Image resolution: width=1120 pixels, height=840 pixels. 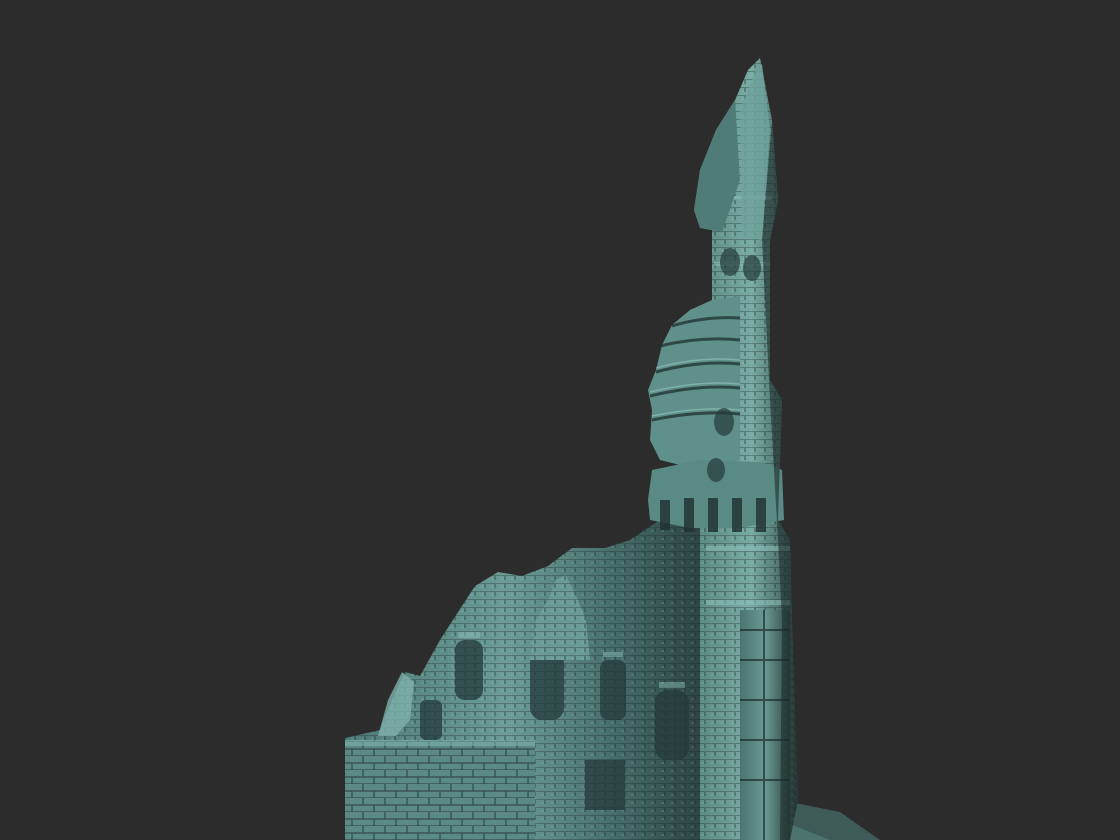 What do you see at coordinates (527, 680) in the screenshot?
I see `ruined-wall` at bounding box center [527, 680].